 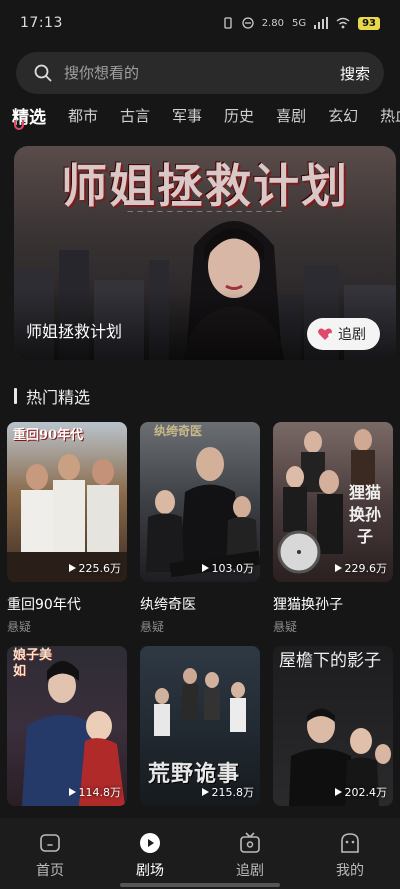 I want to click on section-header: 热门精选, so click(x=52, y=396).